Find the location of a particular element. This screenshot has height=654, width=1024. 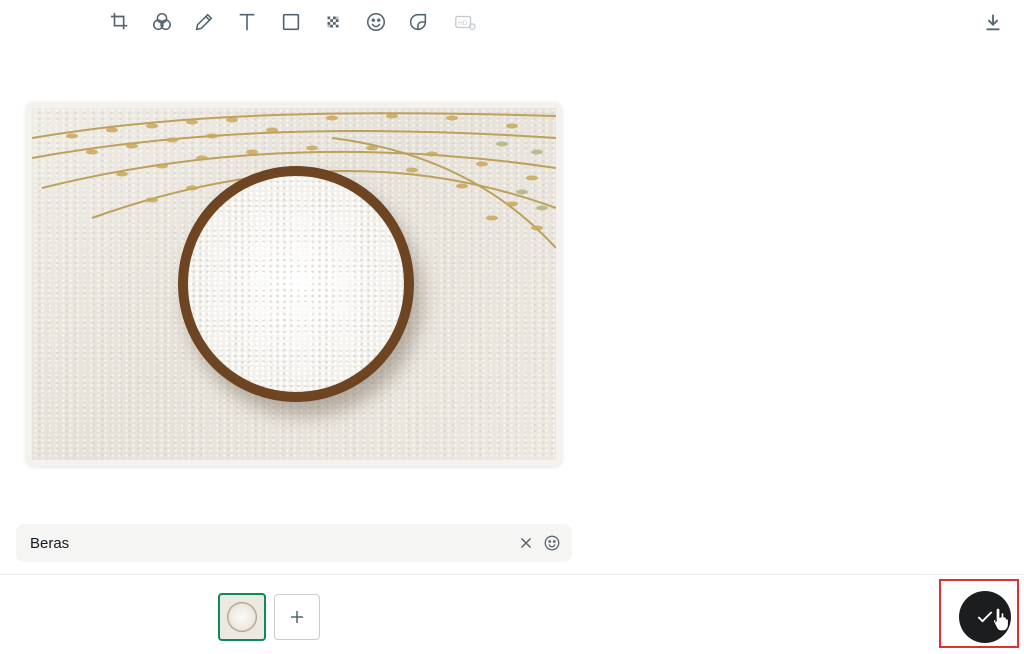

blur-icon is located at coordinates (333, 22).